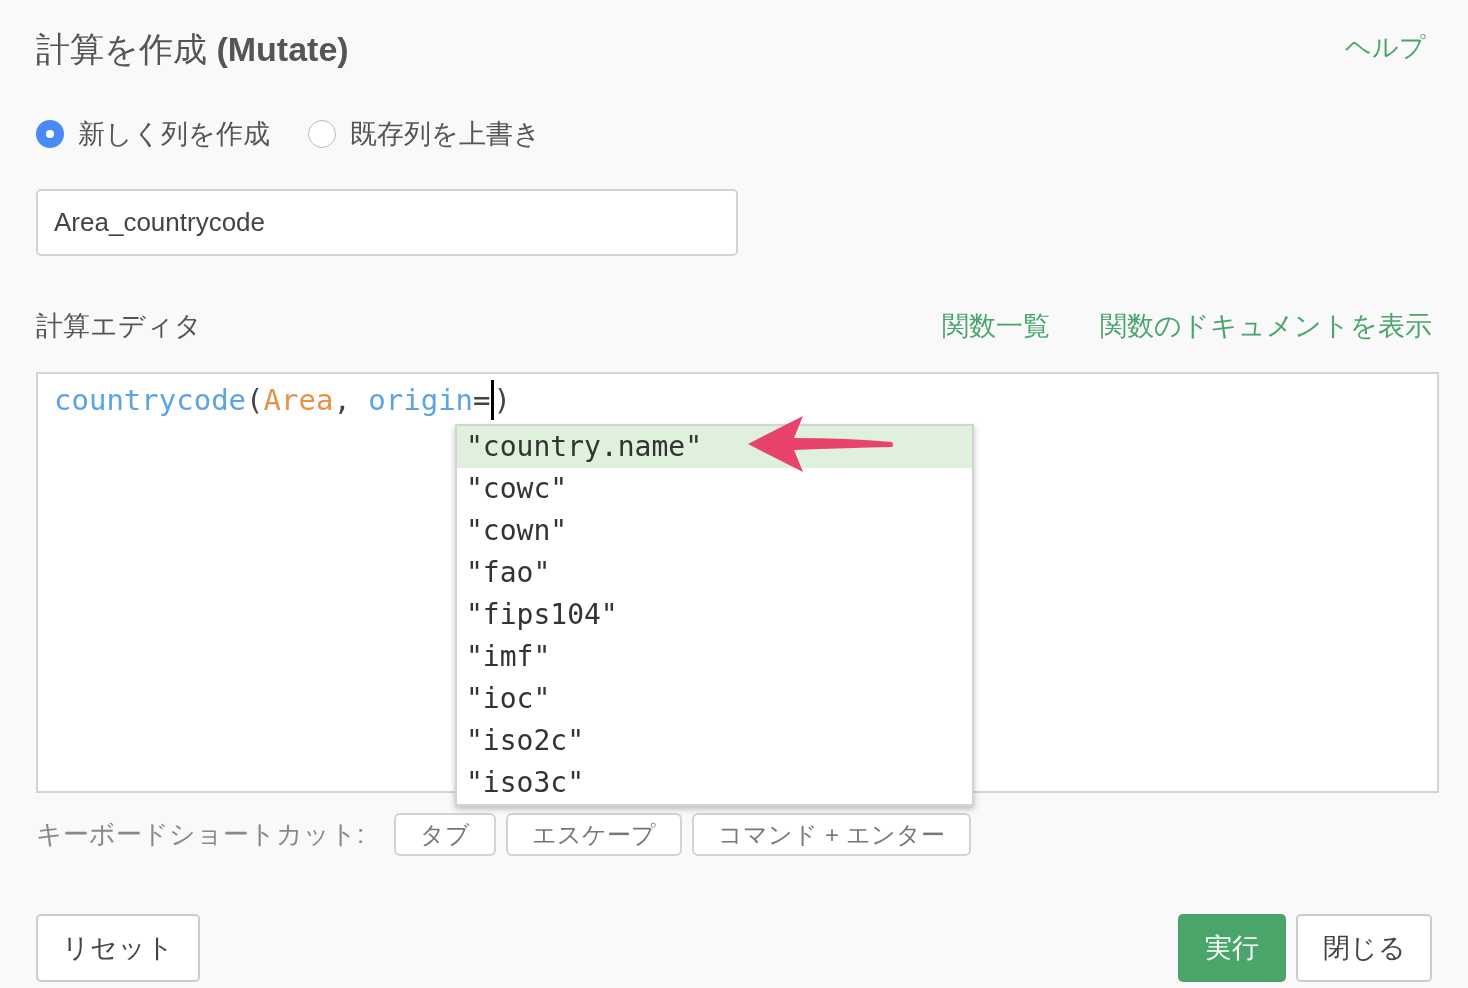 The width and height of the screenshot is (1468, 988). What do you see at coordinates (445, 834) in the screenshot?
I see `shortcut-key: タブ` at bounding box center [445, 834].